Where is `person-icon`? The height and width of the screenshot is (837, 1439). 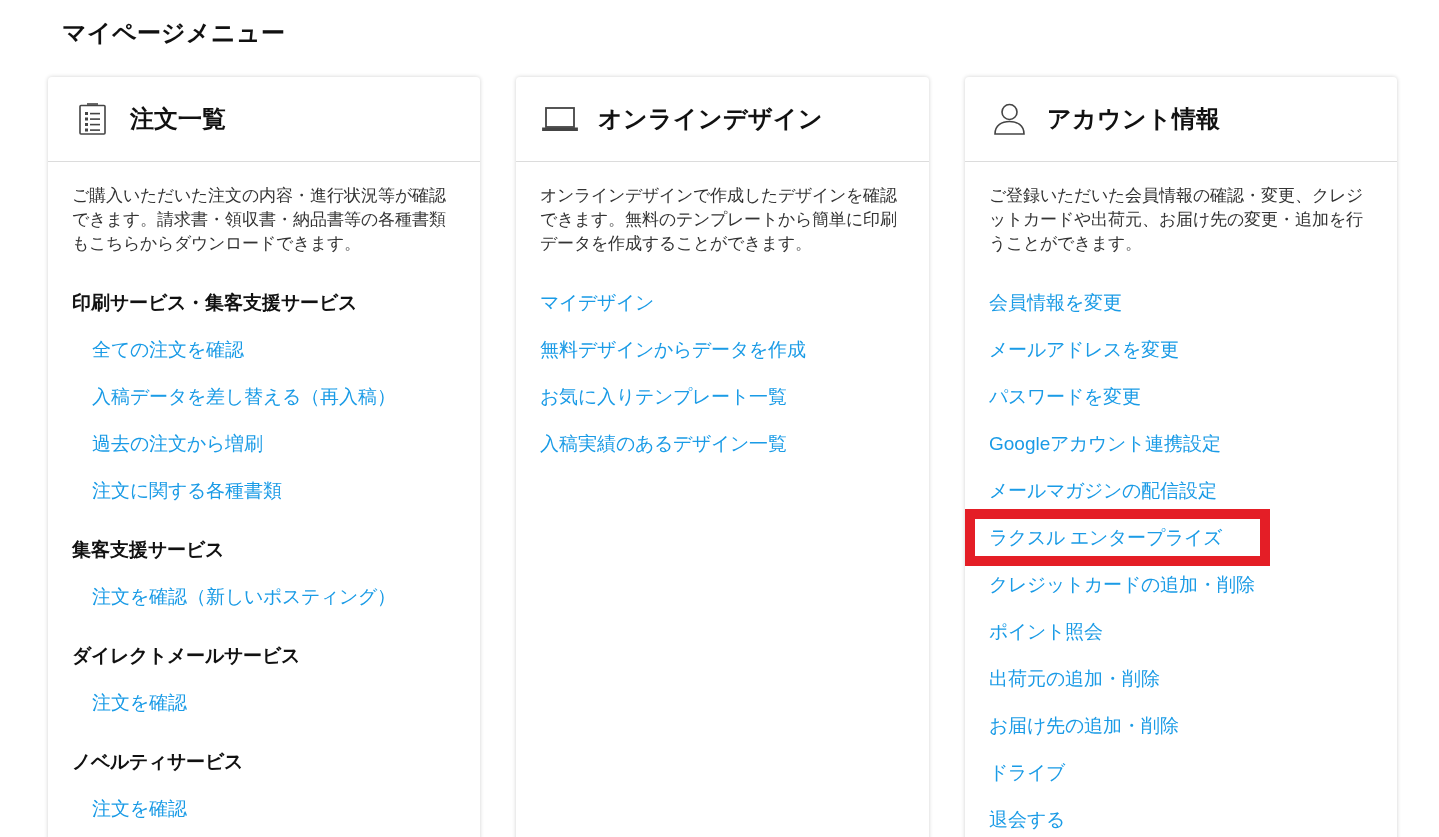 person-icon is located at coordinates (1009, 119).